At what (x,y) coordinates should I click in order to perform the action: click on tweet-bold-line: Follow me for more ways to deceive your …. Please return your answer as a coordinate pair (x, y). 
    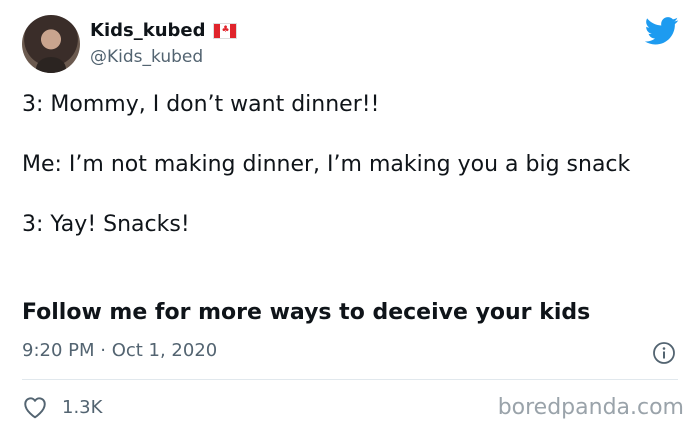
    Looking at the image, I should click on (306, 312).